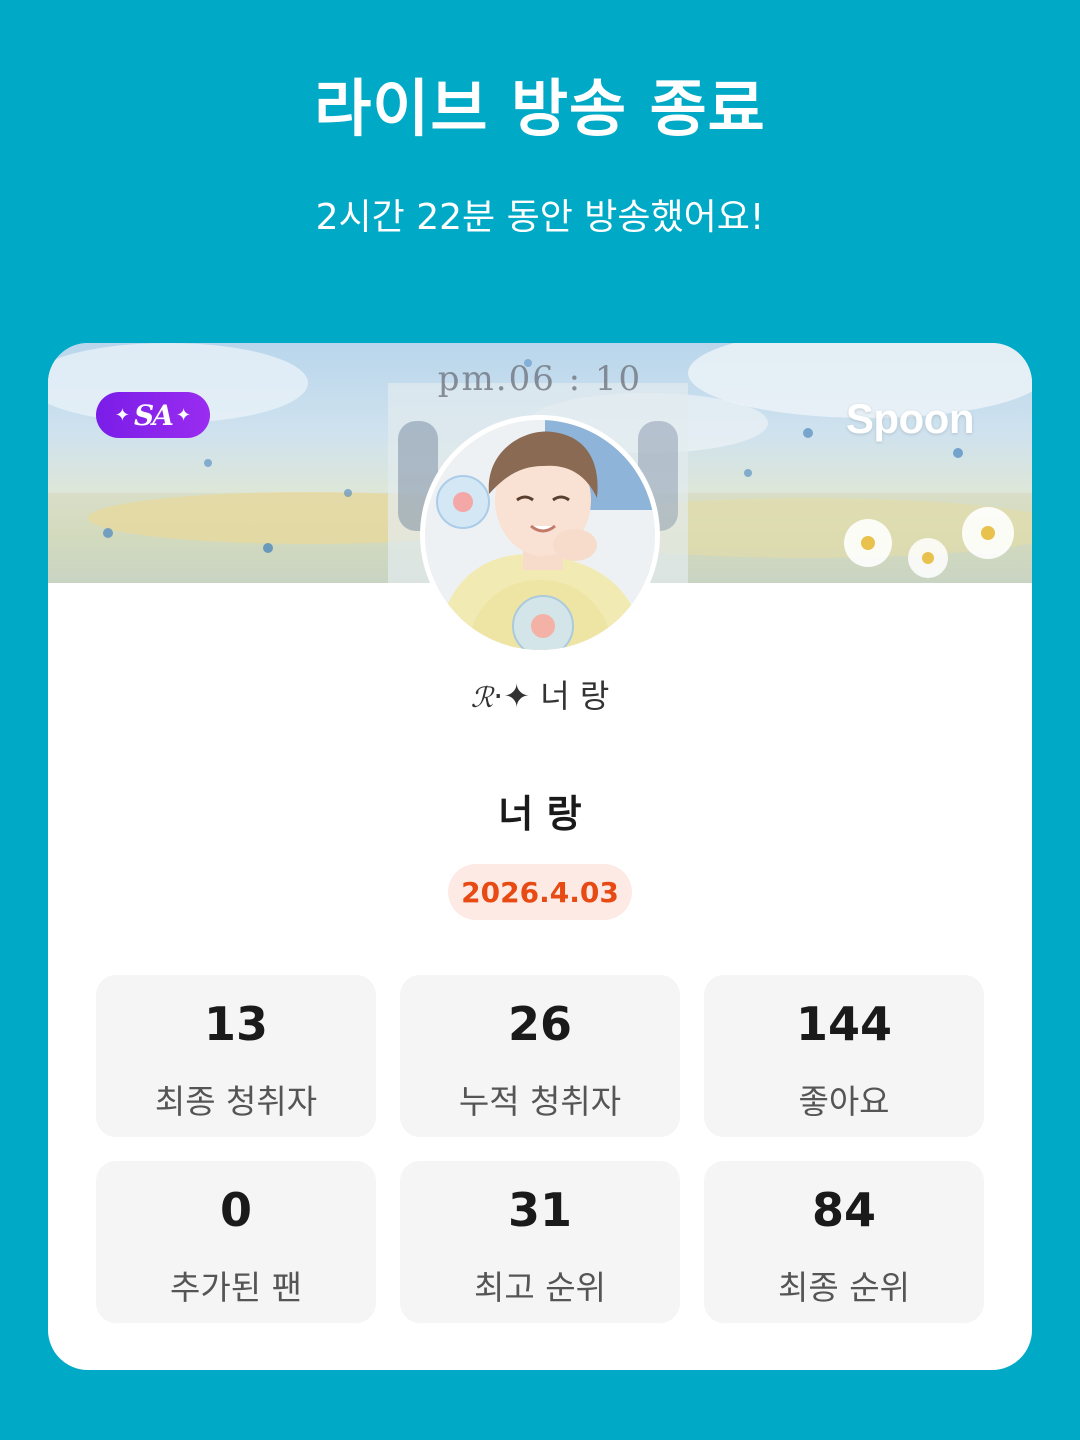  I want to click on stat-value: 84, so click(843, 1210).